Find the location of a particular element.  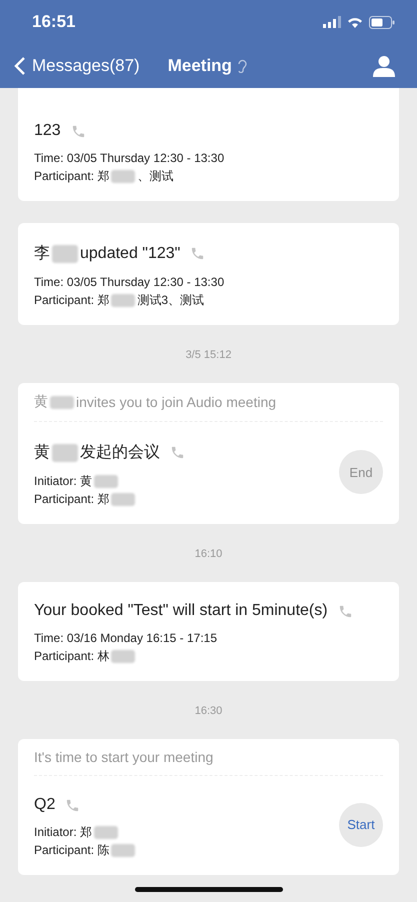

wifi-icon is located at coordinates (355, 22).